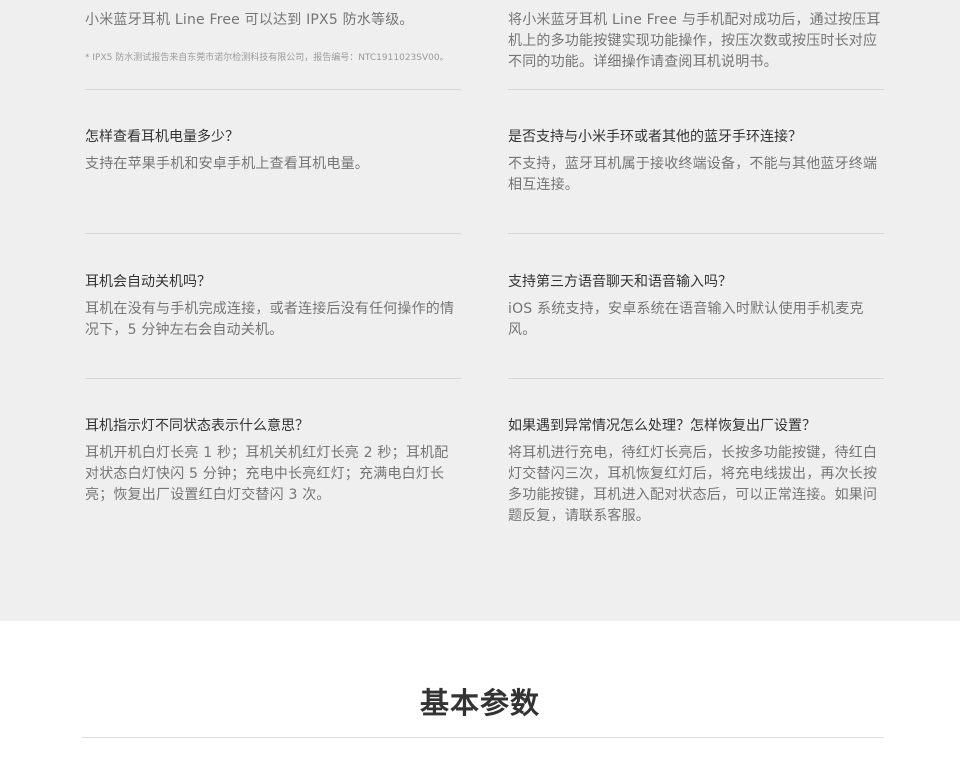  I want to click on faq-question: 支持第三方语音聊天和语音输入吗？, so click(620, 282).